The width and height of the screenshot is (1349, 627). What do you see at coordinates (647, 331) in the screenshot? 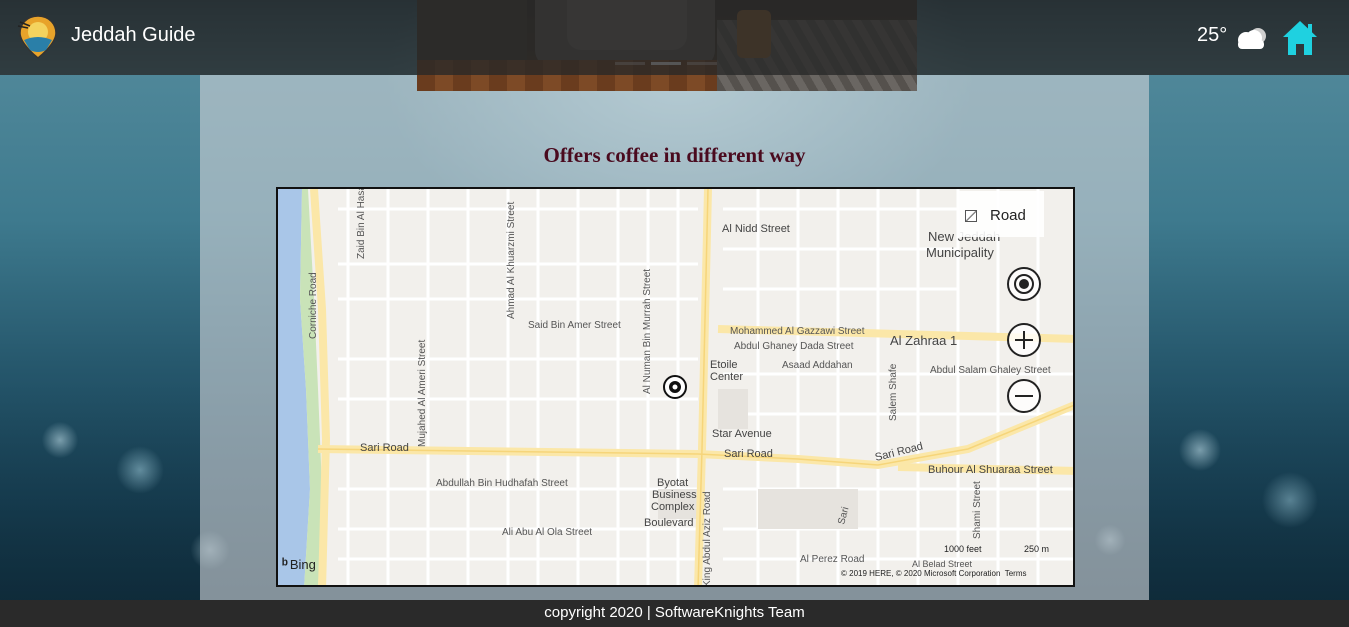
I see `map-label: Al Numan Bin Murrah Street` at bounding box center [647, 331].